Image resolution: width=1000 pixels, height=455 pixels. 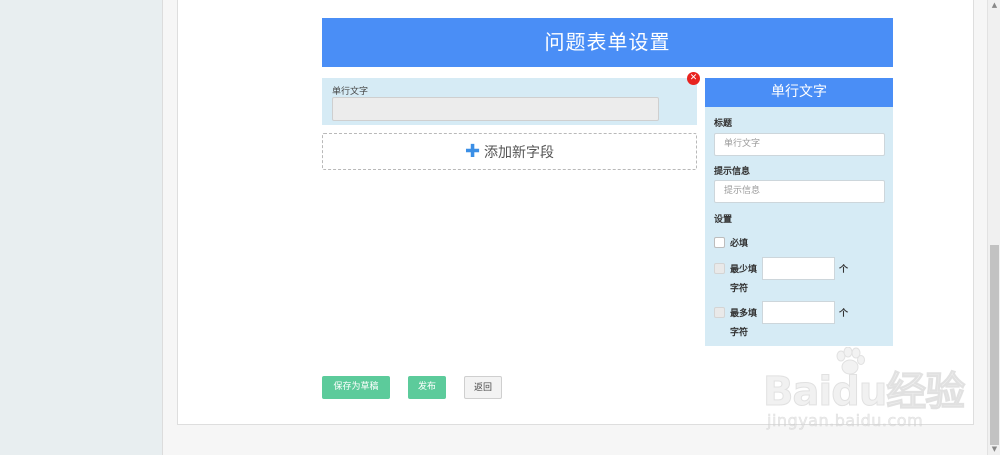 I want to click on save-draft-button: 保存为草稿, so click(x=356, y=387).